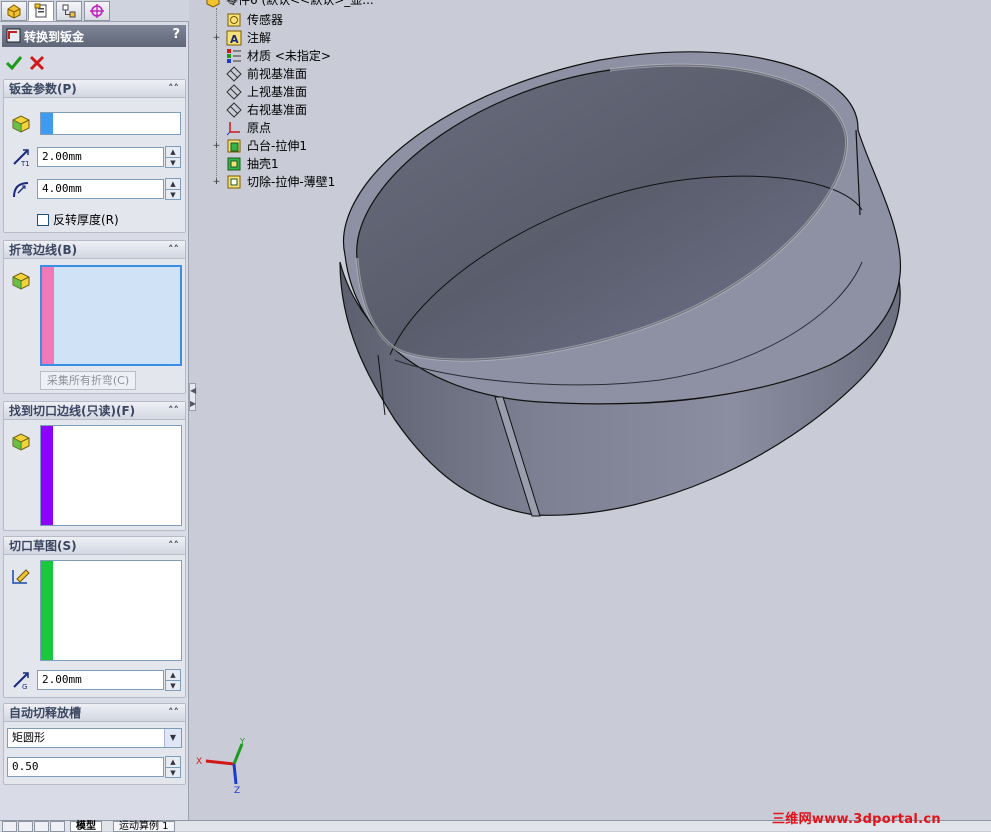 Image resolution: width=991 pixels, height=832 pixels. I want to click on svg-text: T1, so click(25, 163).